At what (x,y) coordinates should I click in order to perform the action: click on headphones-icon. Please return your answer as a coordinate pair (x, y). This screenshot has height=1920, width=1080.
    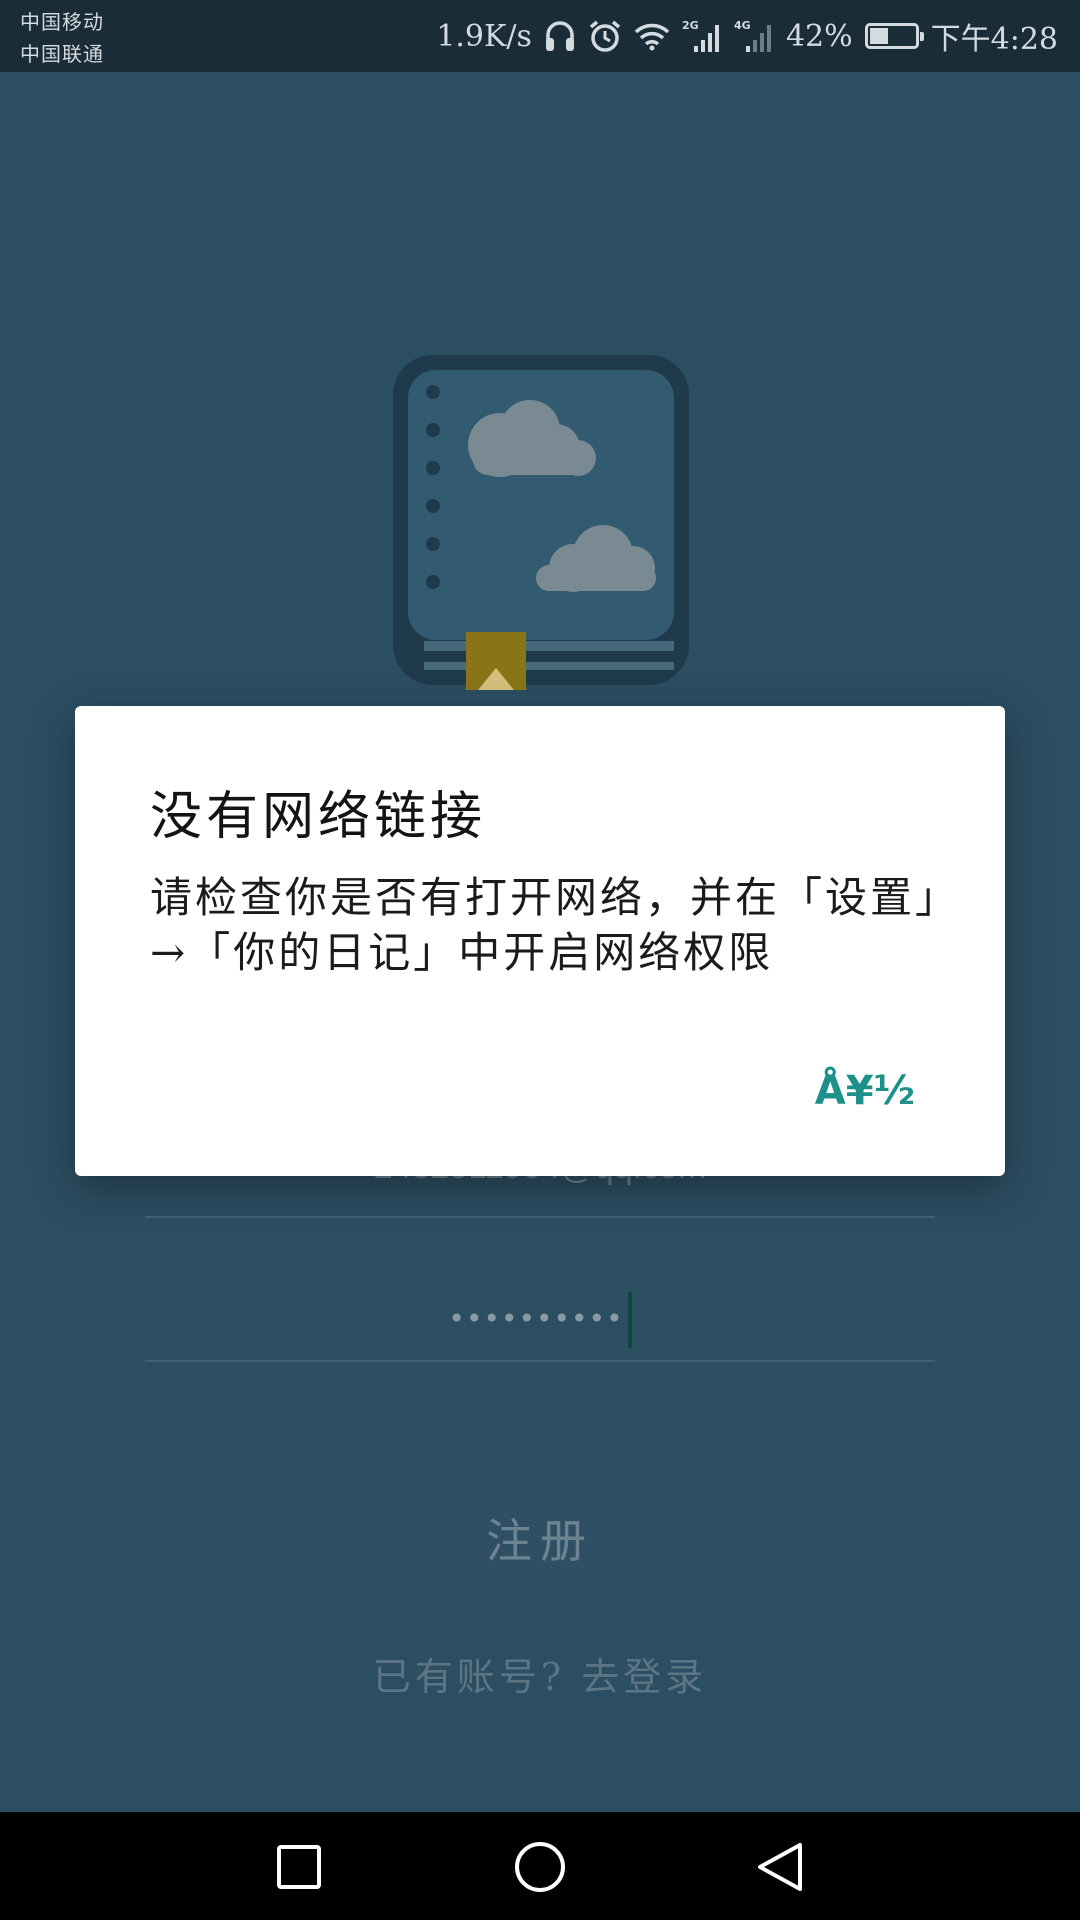
    Looking at the image, I should click on (560, 36).